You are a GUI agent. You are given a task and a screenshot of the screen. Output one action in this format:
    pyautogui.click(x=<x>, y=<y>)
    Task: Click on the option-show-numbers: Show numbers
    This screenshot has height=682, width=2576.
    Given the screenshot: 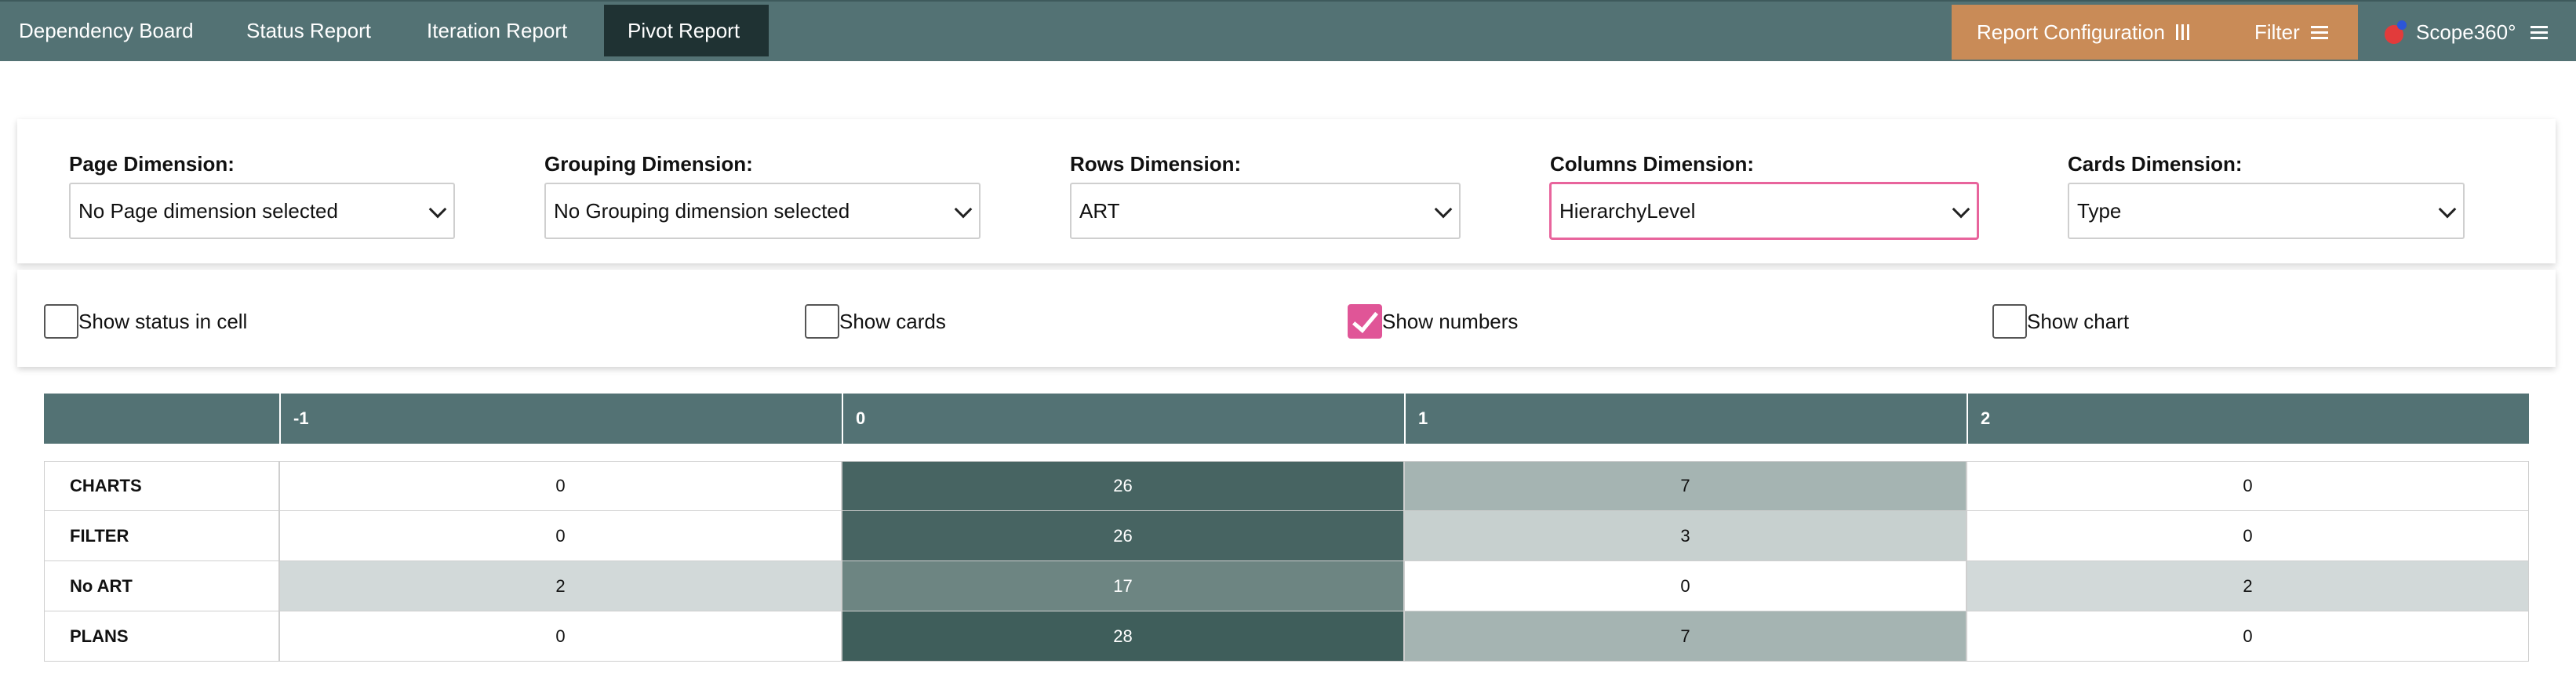 What is the action you would take?
    pyautogui.click(x=1433, y=321)
    